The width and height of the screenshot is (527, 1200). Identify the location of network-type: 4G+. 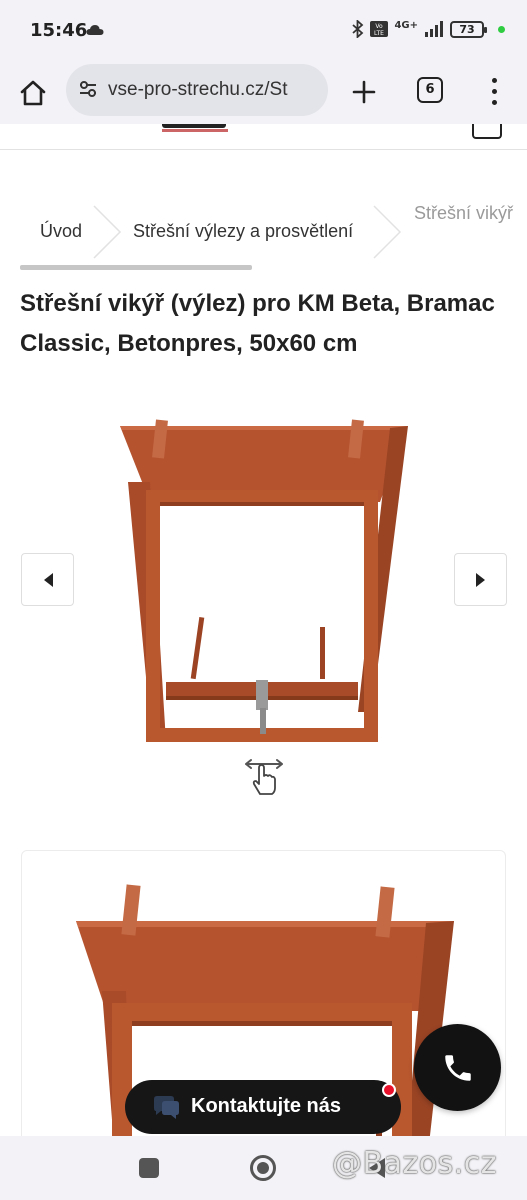
(406, 25).